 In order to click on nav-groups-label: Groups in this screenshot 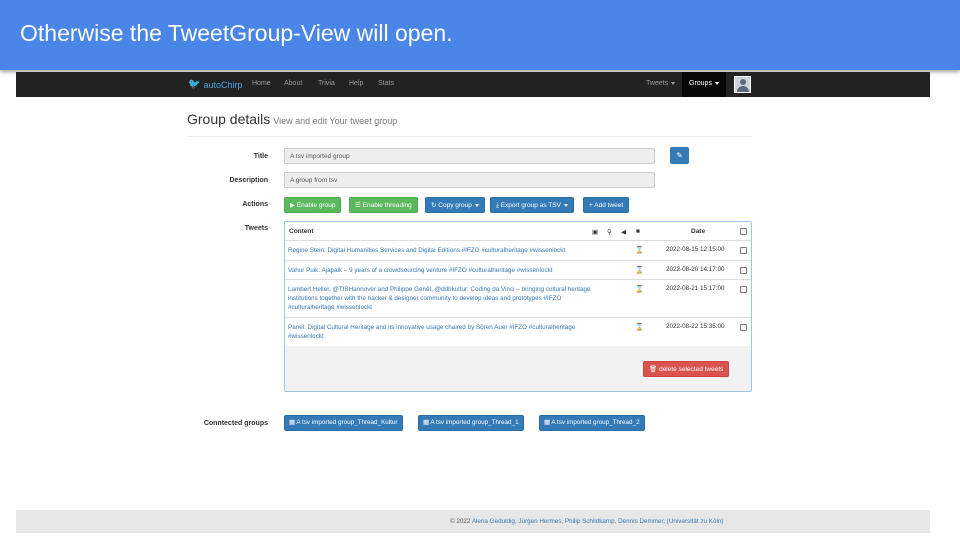, I will do `click(700, 83)`.